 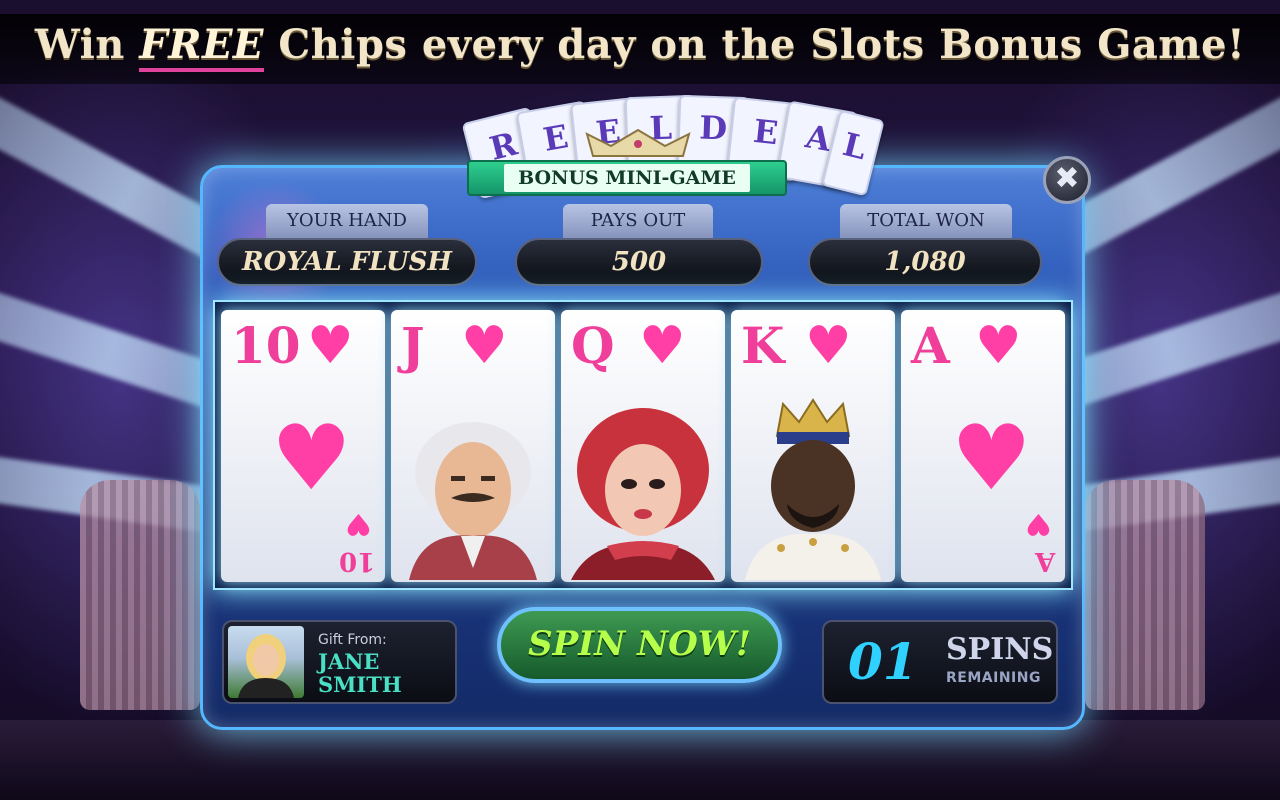 I want to click on spins-label: SPINS, so click(x=1000, y=649).